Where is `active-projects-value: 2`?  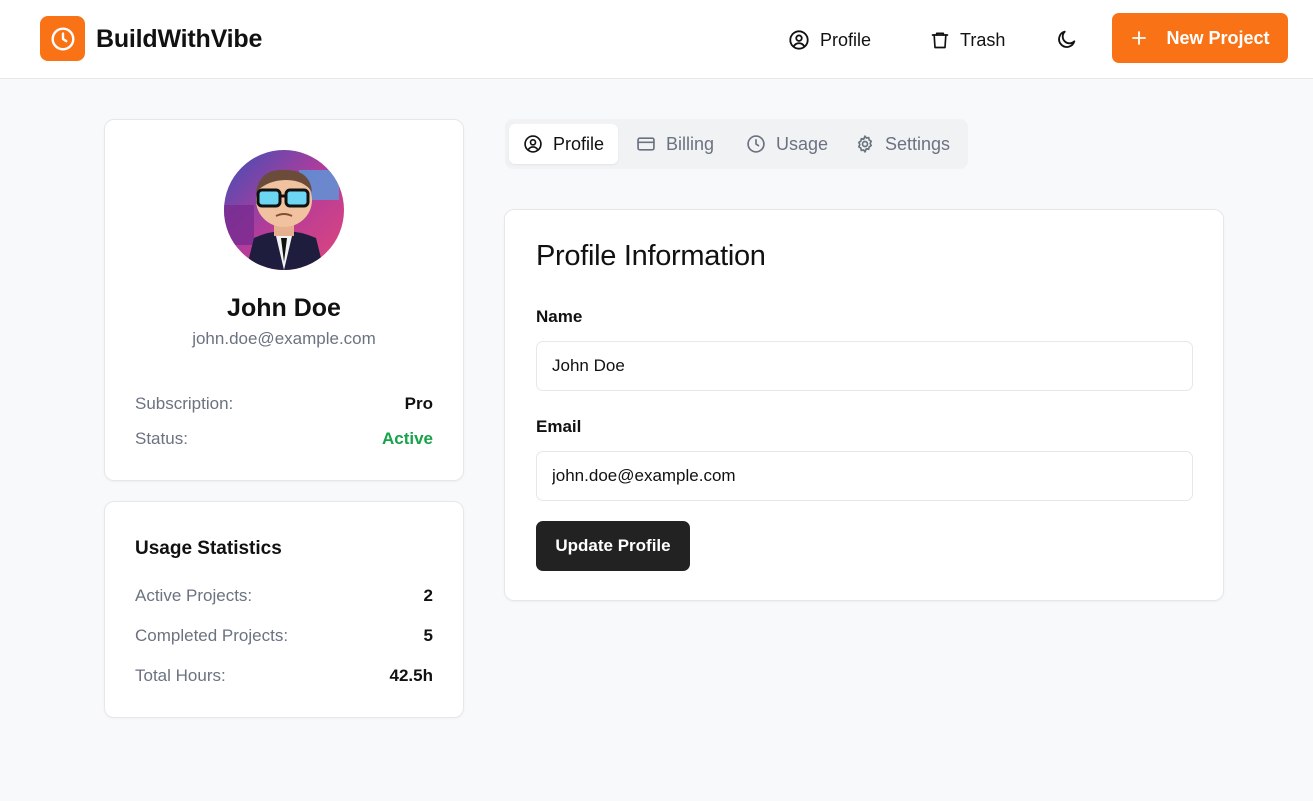
active-projects-value: 2 is located at coordinates (428, 595).